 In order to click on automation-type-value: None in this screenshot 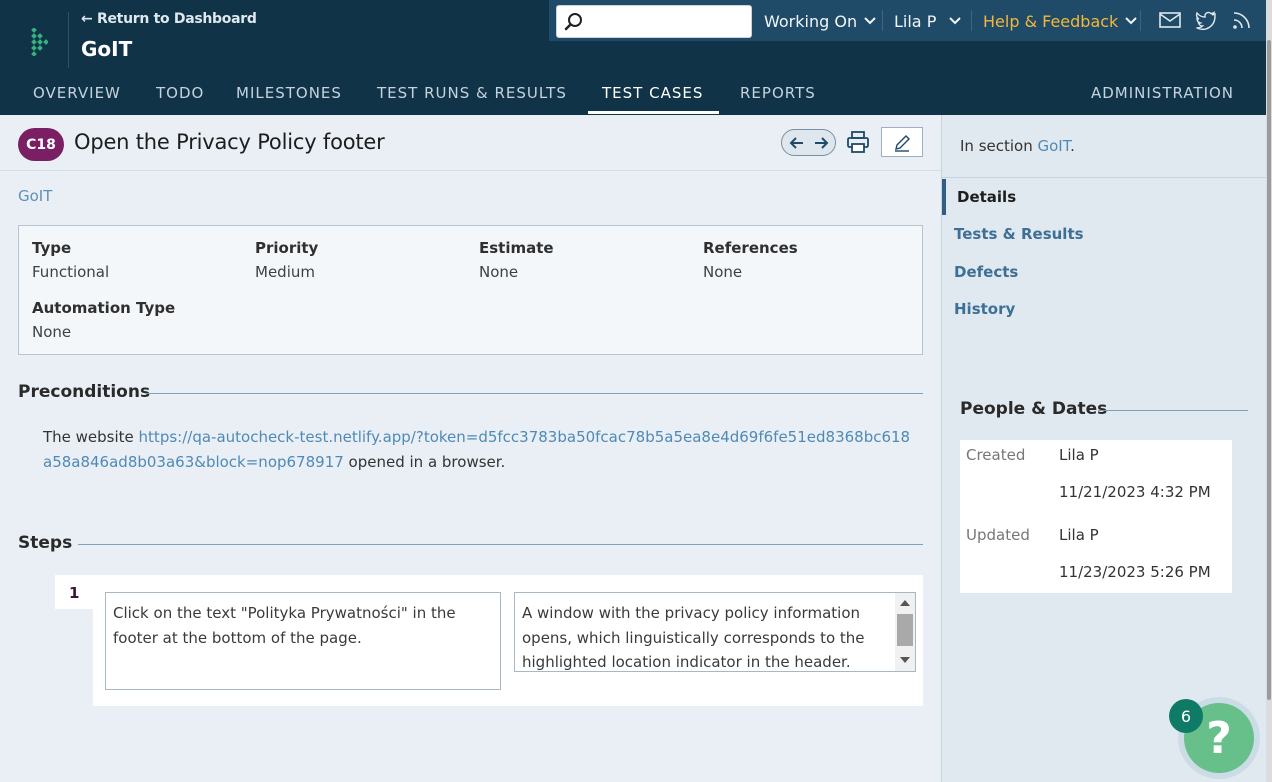, I will do `click(52, 332)`.